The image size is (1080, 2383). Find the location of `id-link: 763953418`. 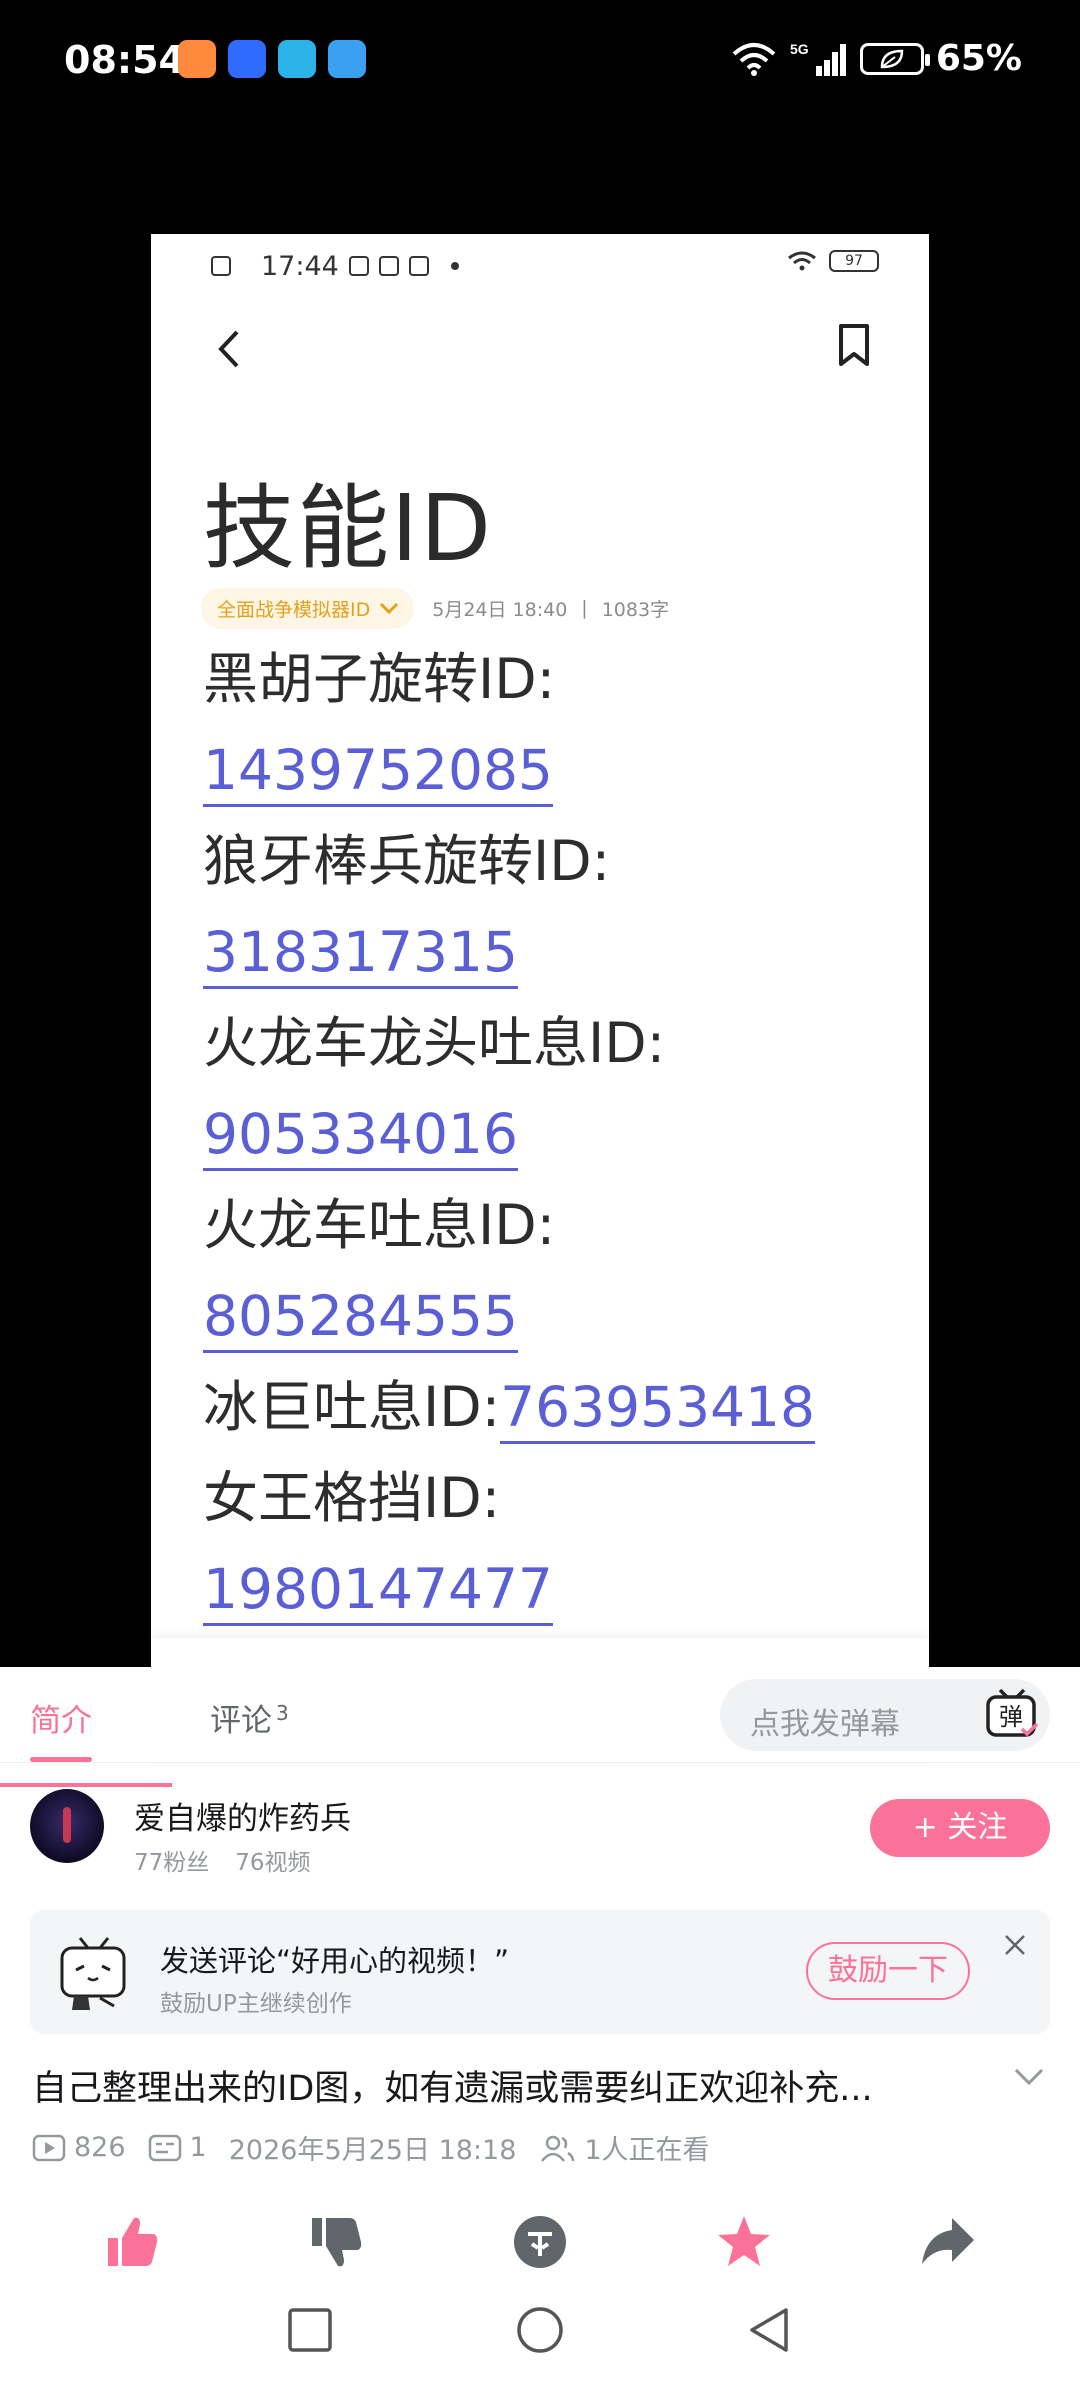

id-link: 763953418 is located at coordinates (658, 1409).